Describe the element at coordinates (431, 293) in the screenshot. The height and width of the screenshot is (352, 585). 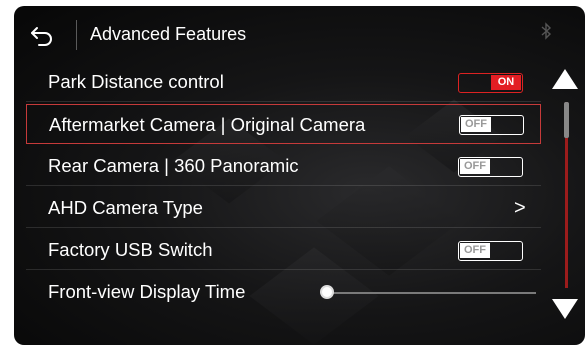
I see `display-time-slider-track` at that location.